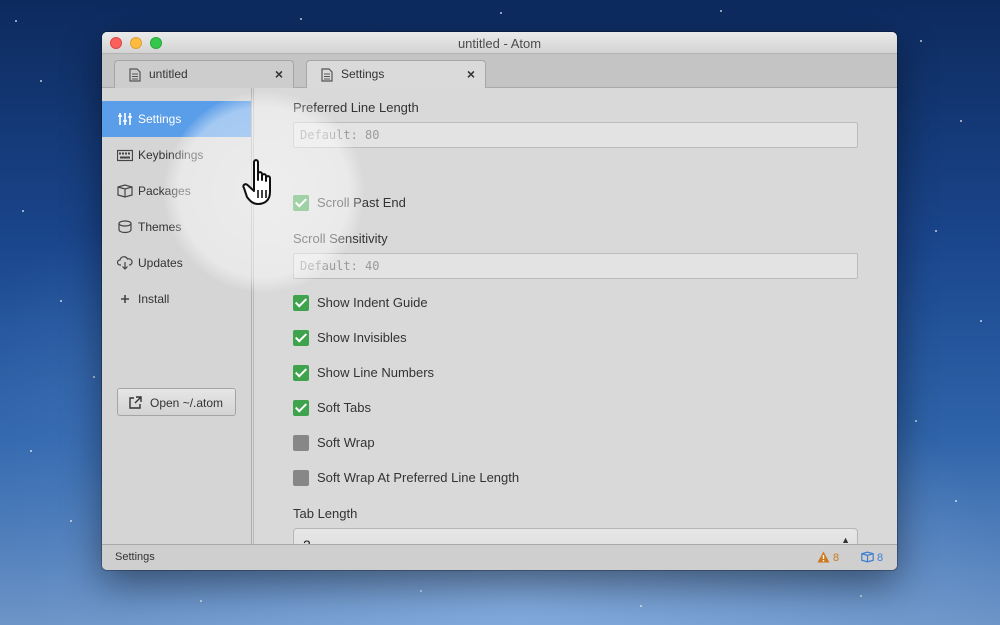  I want to click on deprecation-warnings-indicator: 8, so click(828, 557).